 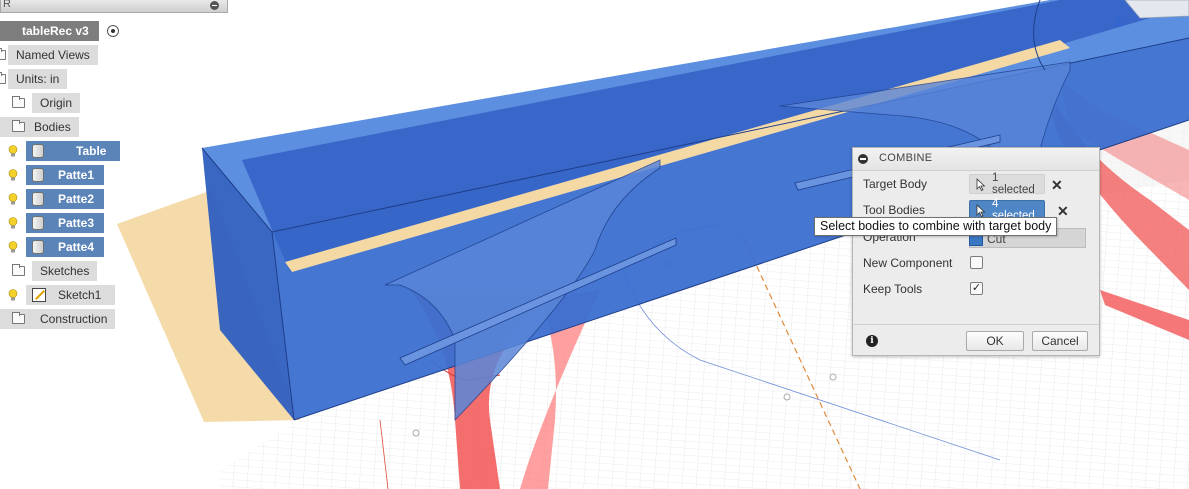 I want to click on cancel-button: Cancel, so click(x=1060, y=341).